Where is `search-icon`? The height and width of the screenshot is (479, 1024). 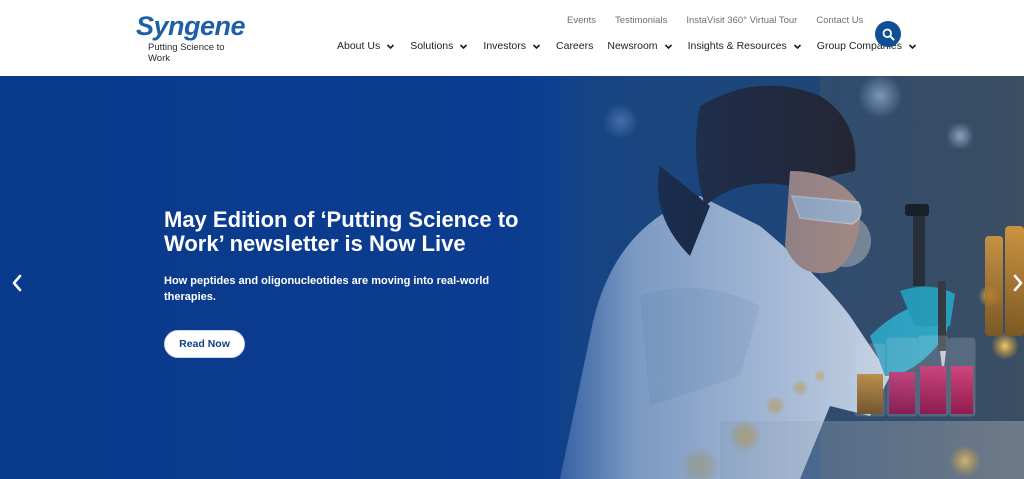
search-icon is located at coordinates (888, 34).